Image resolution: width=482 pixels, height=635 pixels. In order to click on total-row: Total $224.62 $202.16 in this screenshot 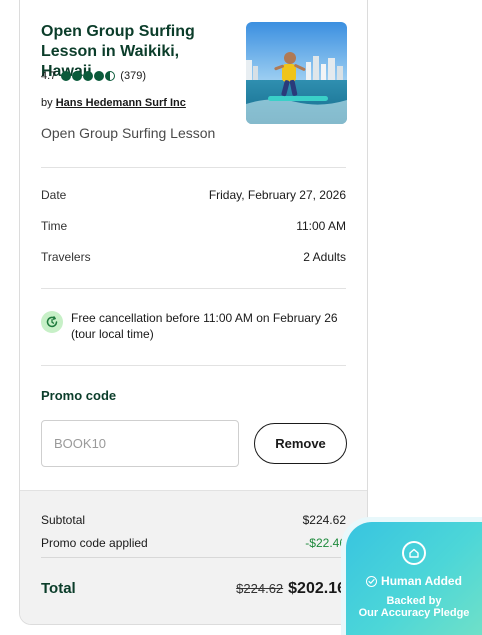, I will do `click(193, 589)`.